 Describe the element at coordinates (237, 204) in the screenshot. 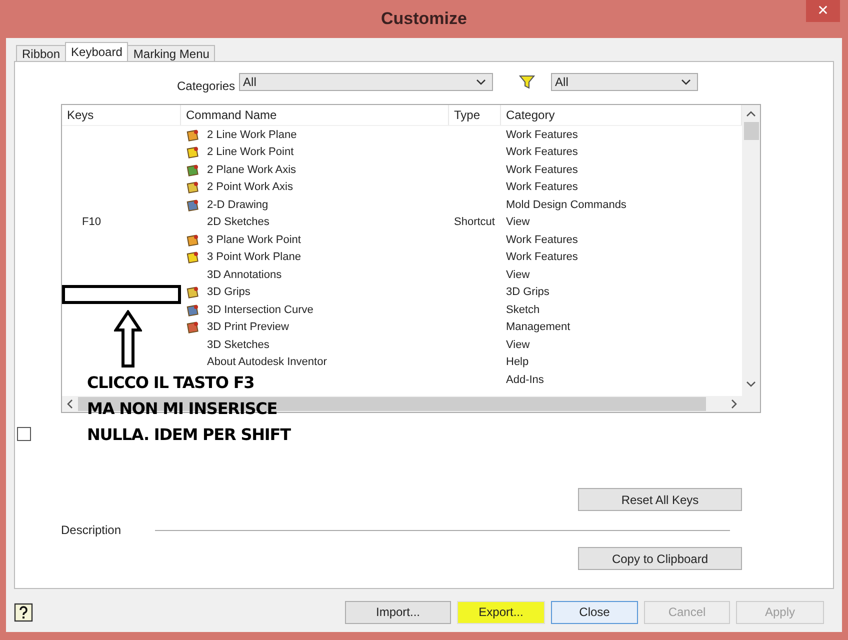

I see `table-cell: 2-D Drawing` at that location.